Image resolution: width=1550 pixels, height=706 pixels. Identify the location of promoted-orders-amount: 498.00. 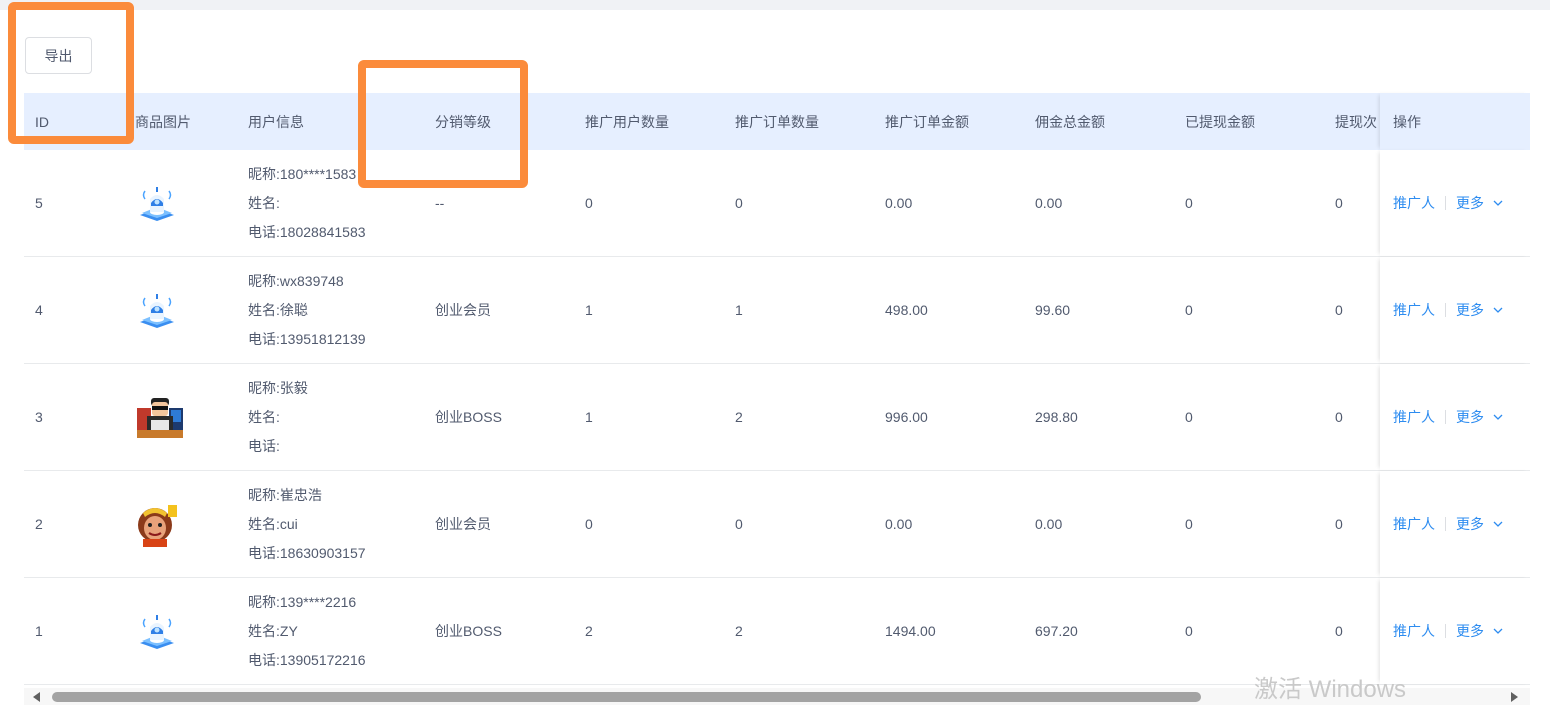
(906, 310).